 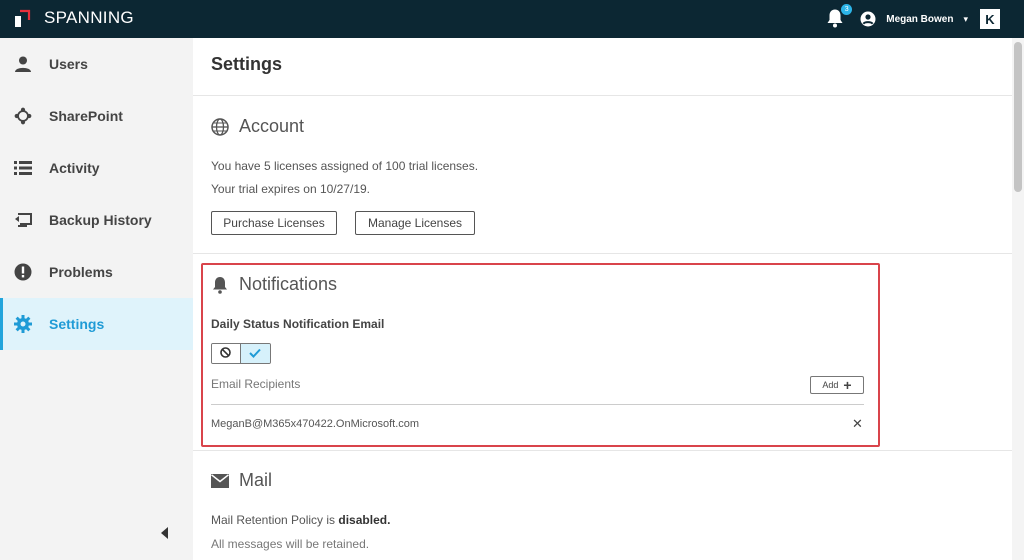 I want to click on user-icon, so click(x=23, y=64).